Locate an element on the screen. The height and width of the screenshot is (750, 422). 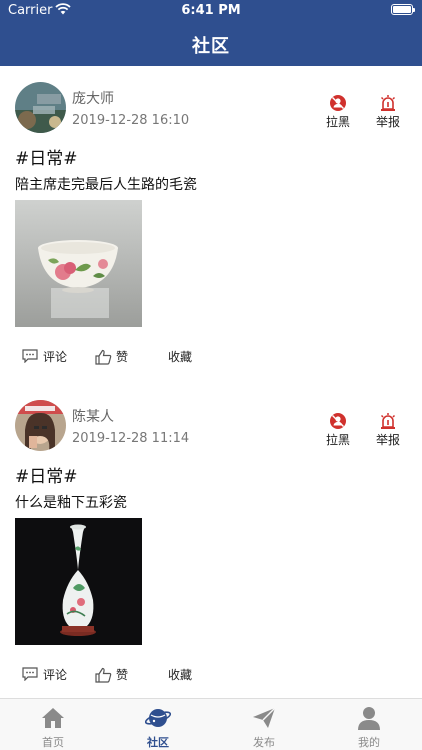
home-icon is located at coordinates (53, 718).